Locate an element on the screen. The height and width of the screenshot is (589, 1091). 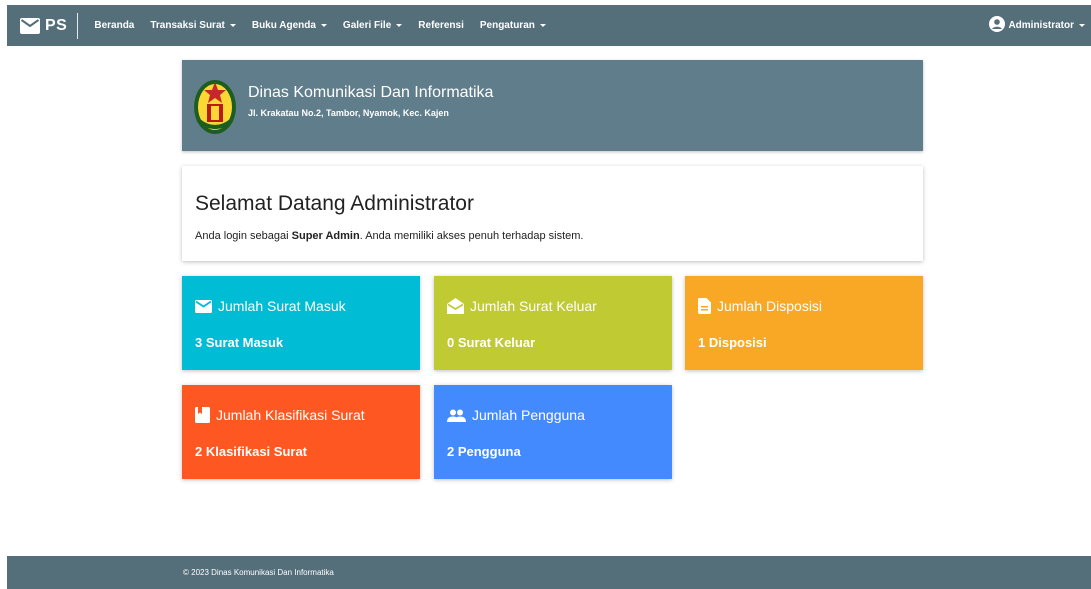
stat-card-pengguna: Jumlah Pengguna 2 Pengguna is located at coordinates (553, 432).